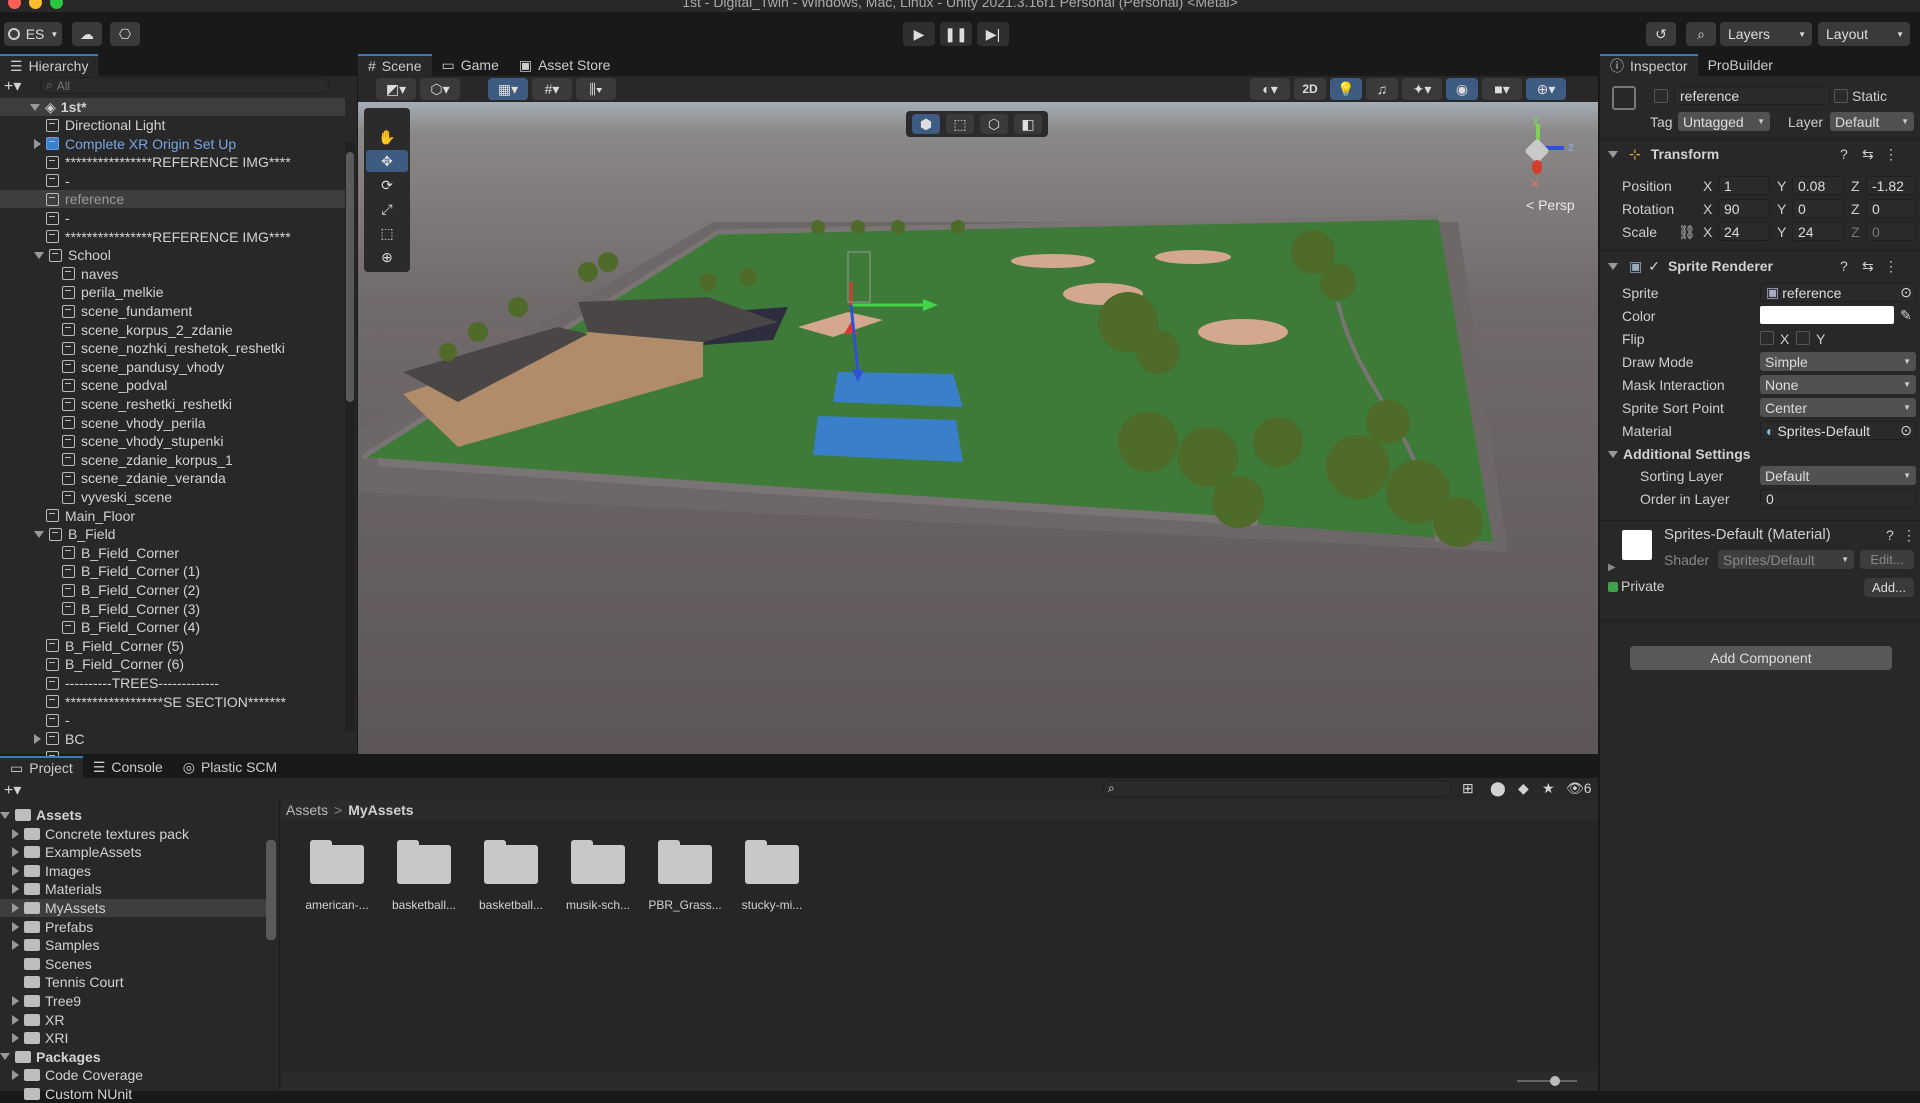 The image size is (1920, 1103). I want to click on history-icon: ↺, so click(1661, 34).